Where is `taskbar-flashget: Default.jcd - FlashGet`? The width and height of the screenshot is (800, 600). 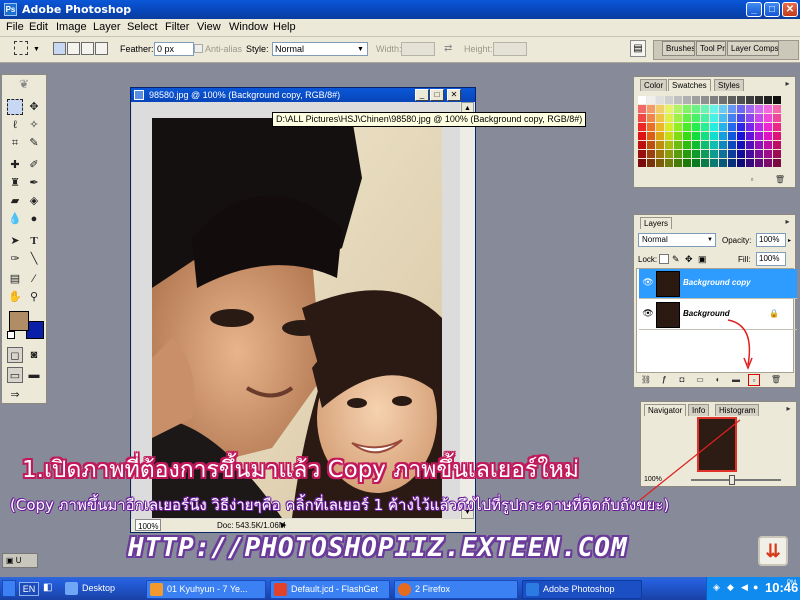 taskbar-flashget: Default.jcd - FlashGet is located at coordinates (330, 589).